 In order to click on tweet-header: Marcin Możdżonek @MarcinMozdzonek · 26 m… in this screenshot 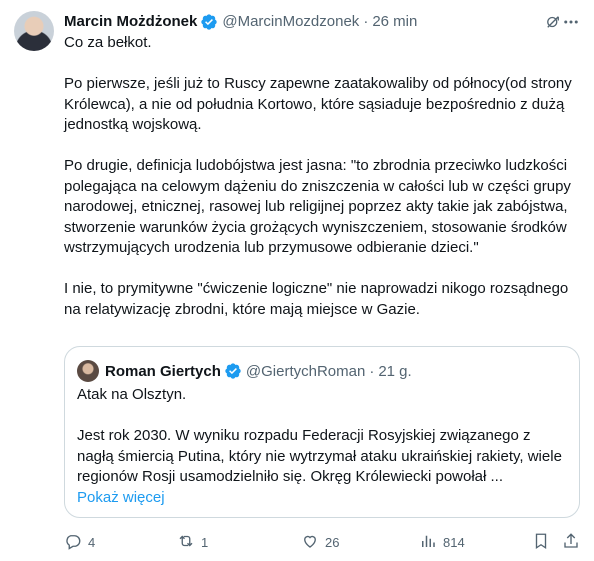, I will do `click(319, 22)`.